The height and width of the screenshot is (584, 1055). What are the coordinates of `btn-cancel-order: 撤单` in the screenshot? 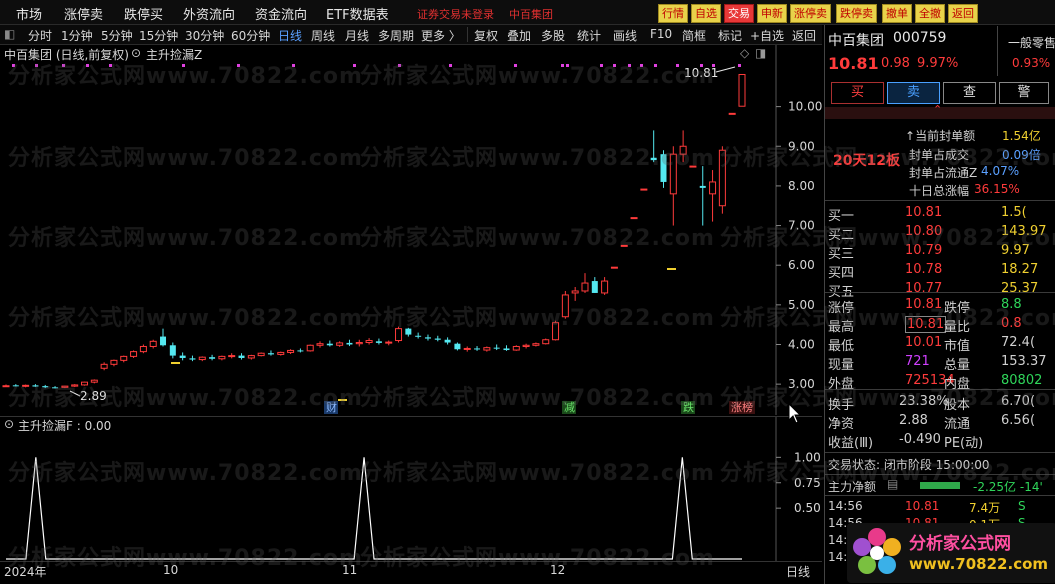 It's located at (897, 13).